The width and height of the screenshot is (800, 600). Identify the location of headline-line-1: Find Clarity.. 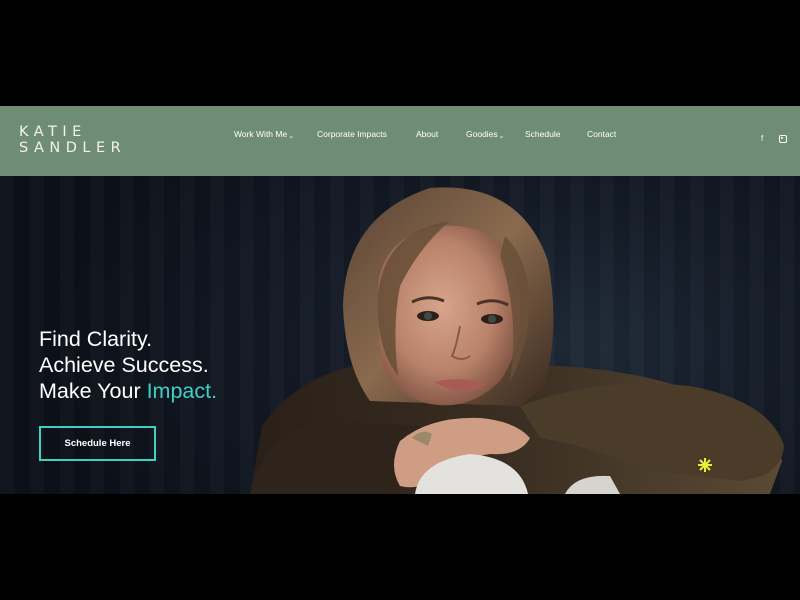
(96, 339).